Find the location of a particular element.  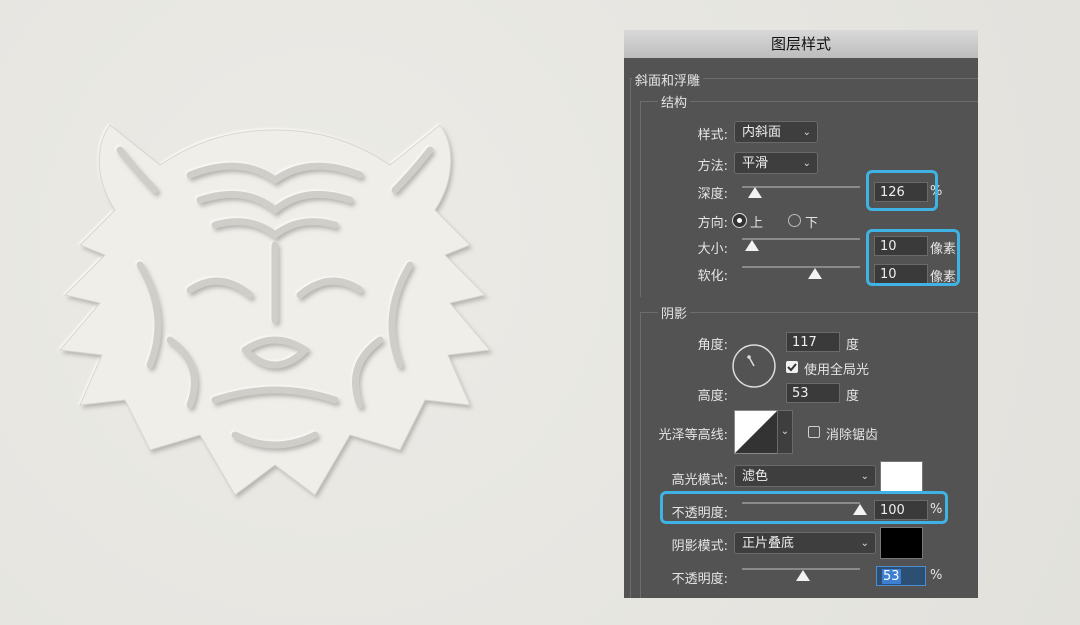

direction-label: 方向: is located at coordinates (712, 223).